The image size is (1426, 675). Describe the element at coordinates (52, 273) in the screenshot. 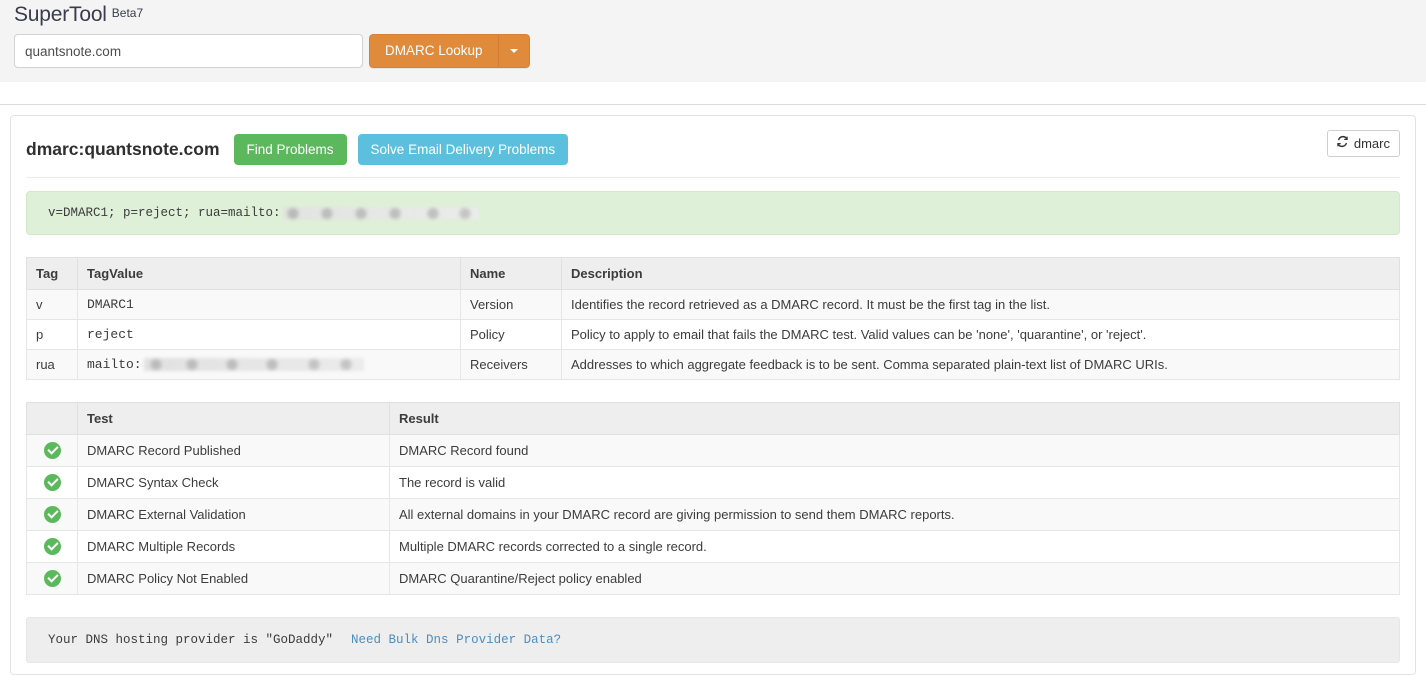

I see `column-header-tag: Tag` at that location.